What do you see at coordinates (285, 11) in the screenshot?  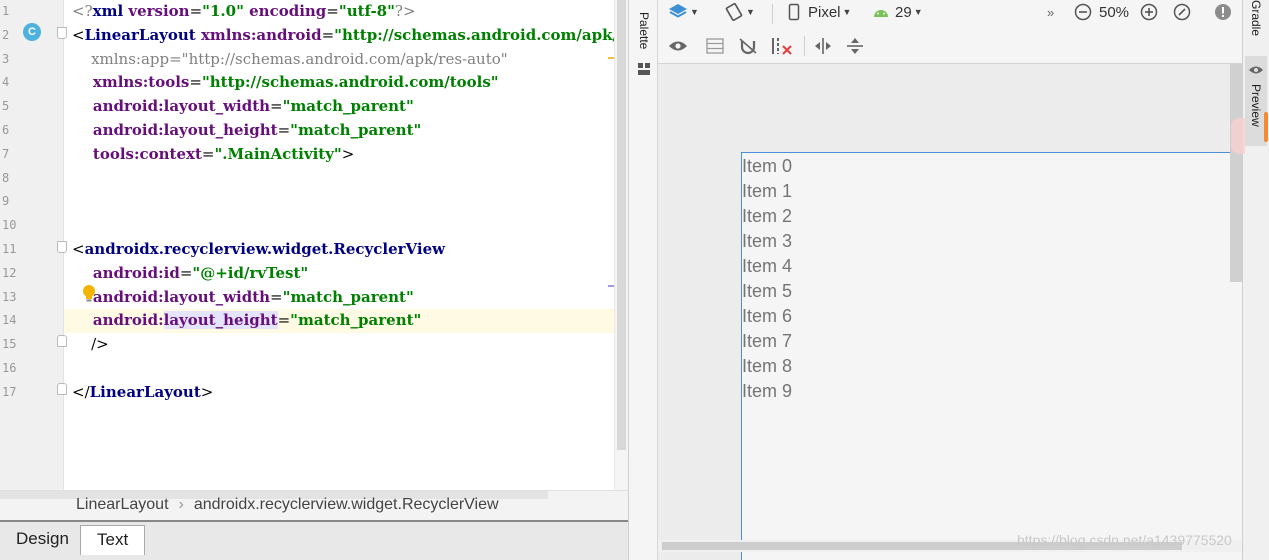 I see `code-token: encoding` at bounding box center [285, 11].